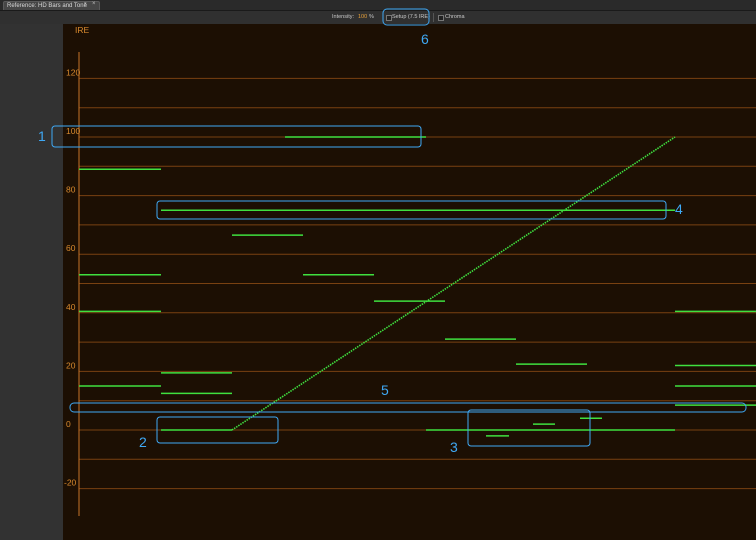  Describe the element at coordinates (71, 365) in the screenshot. I see `ire-tick-label: 20` at that location.